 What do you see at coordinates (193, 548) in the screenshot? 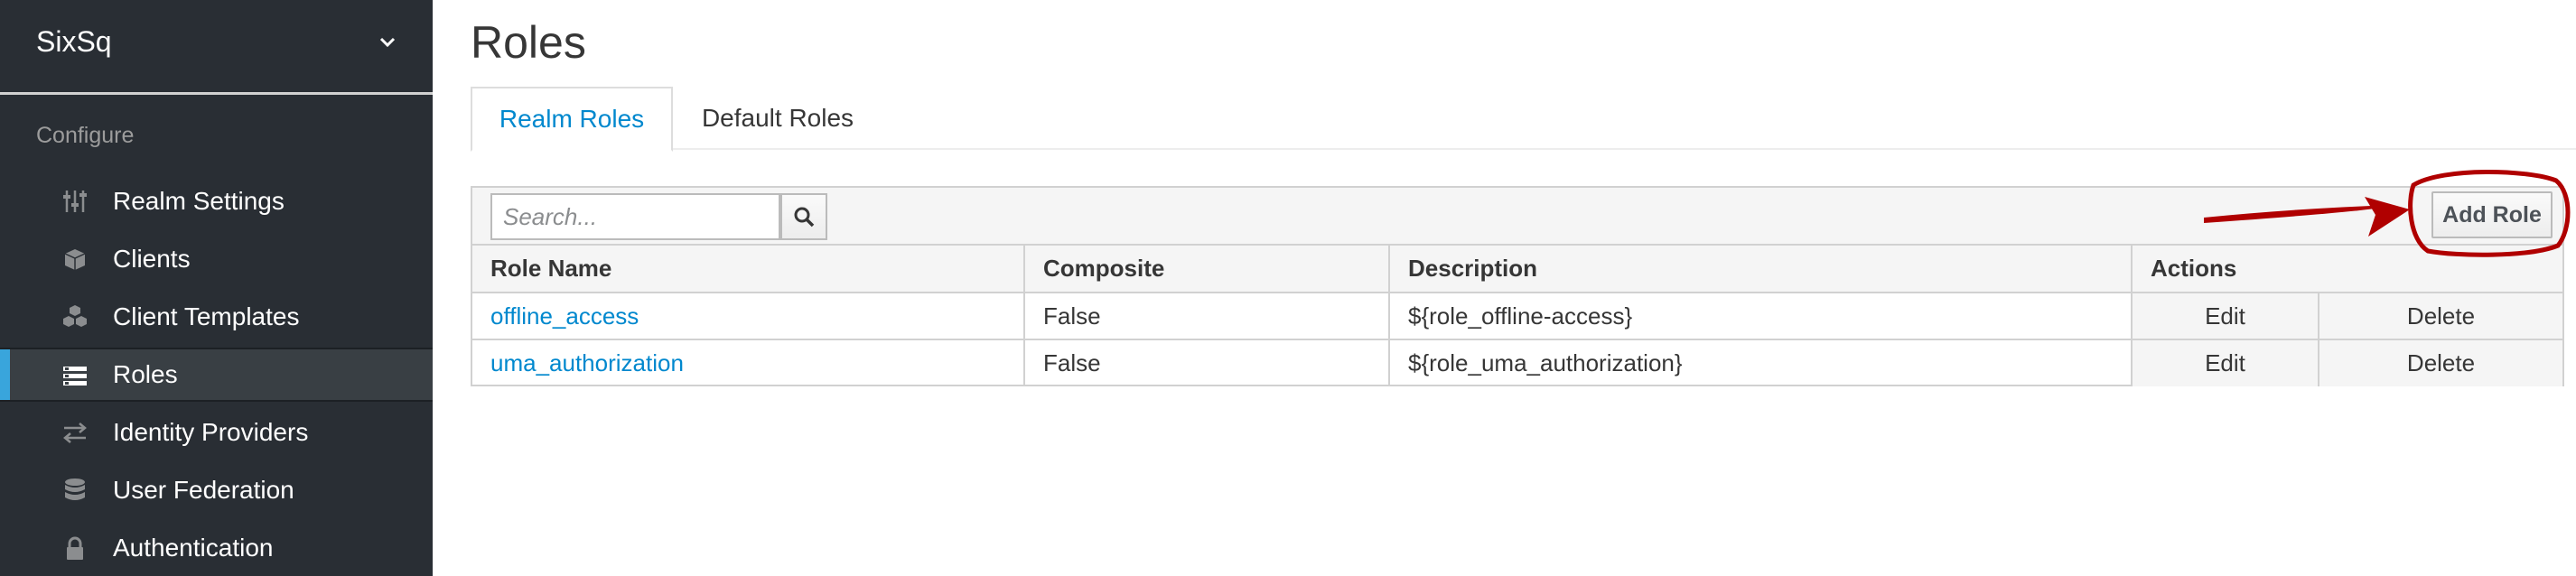
I see `sidebar-item-label: Authentication` at bounding box center [193, 548].